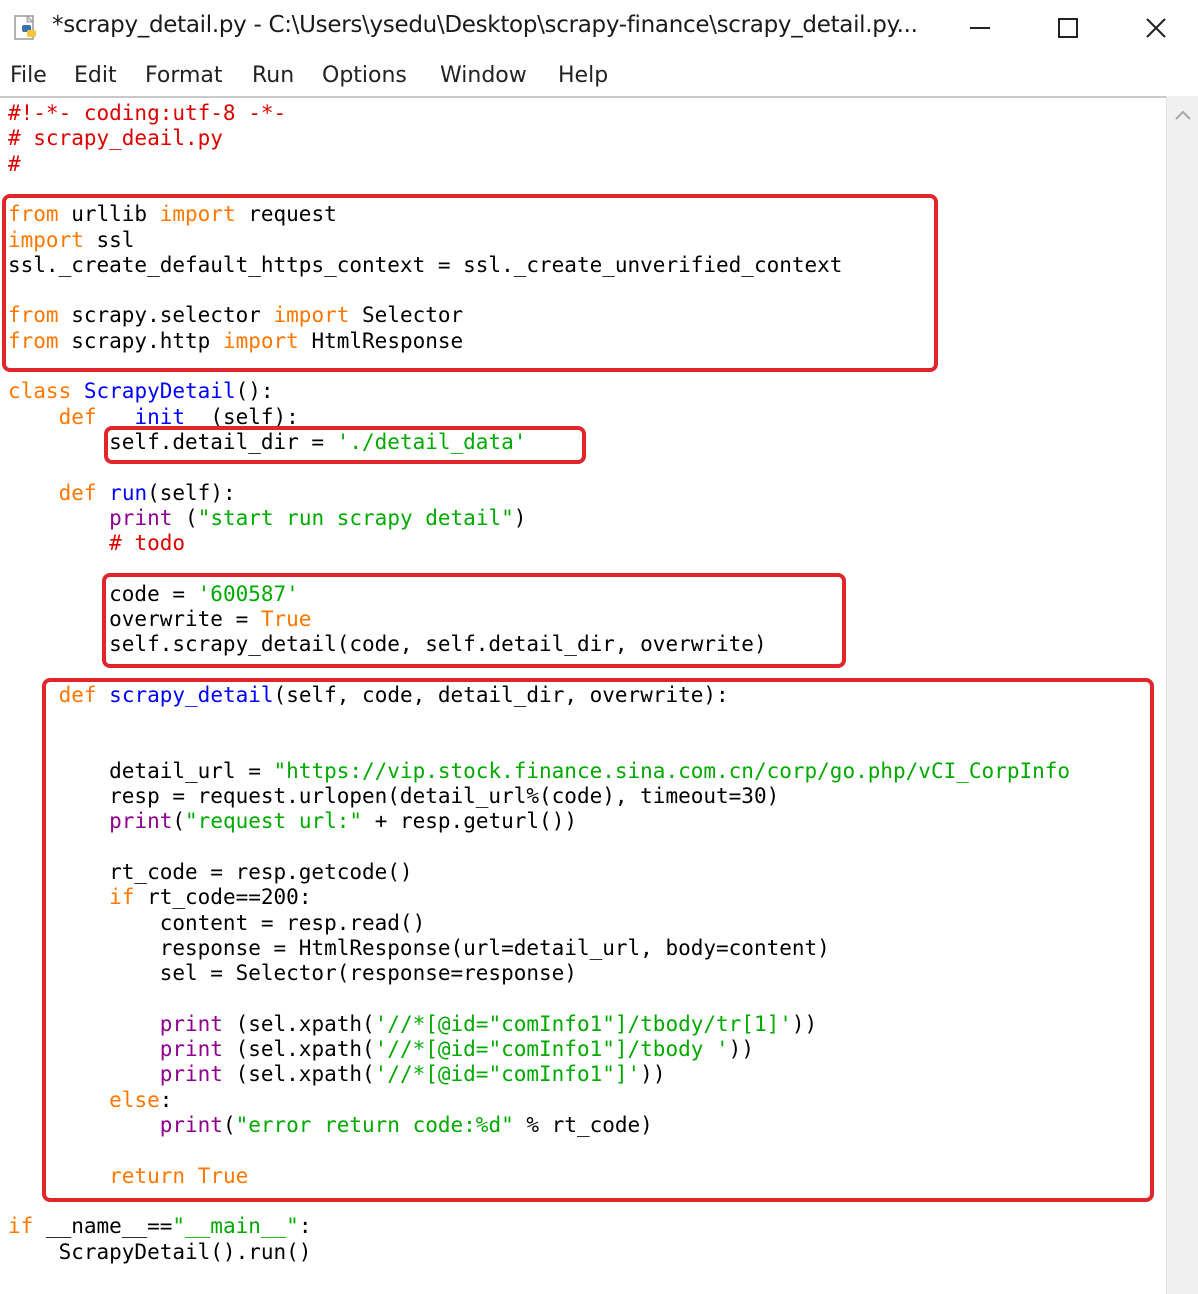  I want to click on code-token: #!-*- coding:utf-8 -*-, so click(147, 113).